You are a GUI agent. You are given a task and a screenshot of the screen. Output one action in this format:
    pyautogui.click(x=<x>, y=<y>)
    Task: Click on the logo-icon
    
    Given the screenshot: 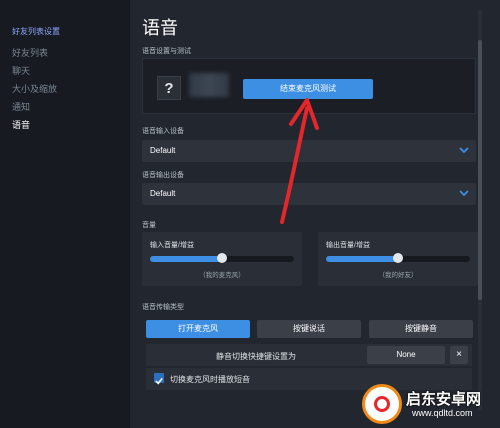 What is the action you would take?
    pyautogui.click(x=382, y=404)
    